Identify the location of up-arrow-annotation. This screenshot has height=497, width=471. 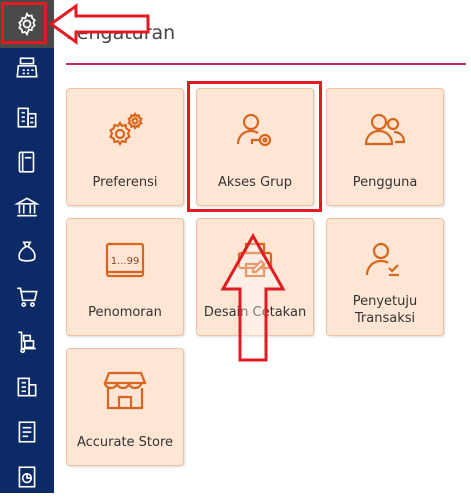
(253, 297).